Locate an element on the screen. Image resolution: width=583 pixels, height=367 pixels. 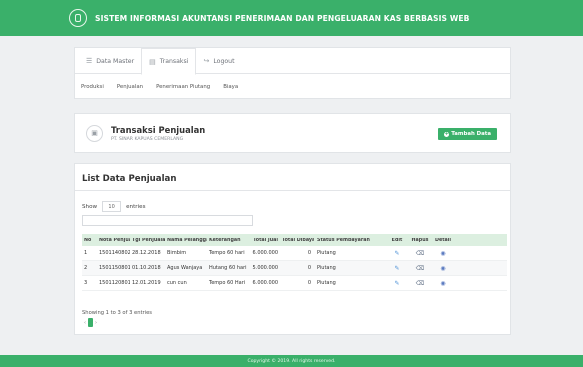
tab-logout: ↪ Logout is located at coordinates (218, 61).